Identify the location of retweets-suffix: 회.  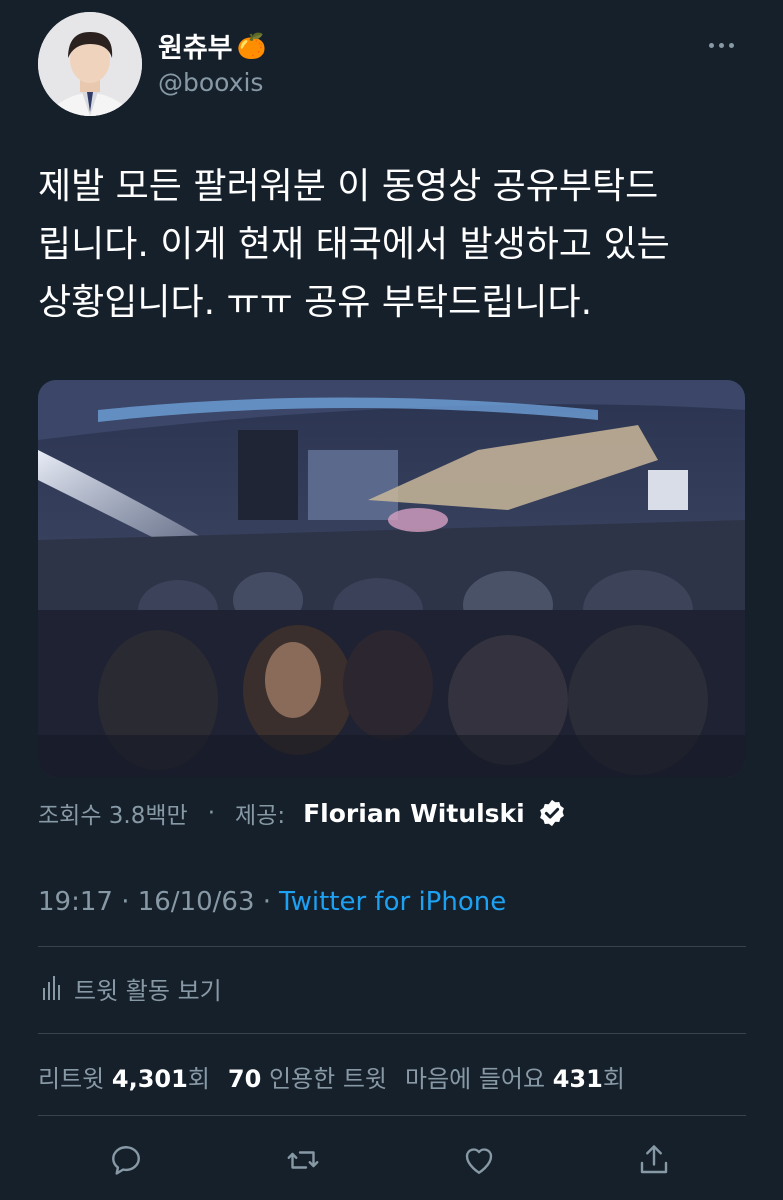
(198, 1078).